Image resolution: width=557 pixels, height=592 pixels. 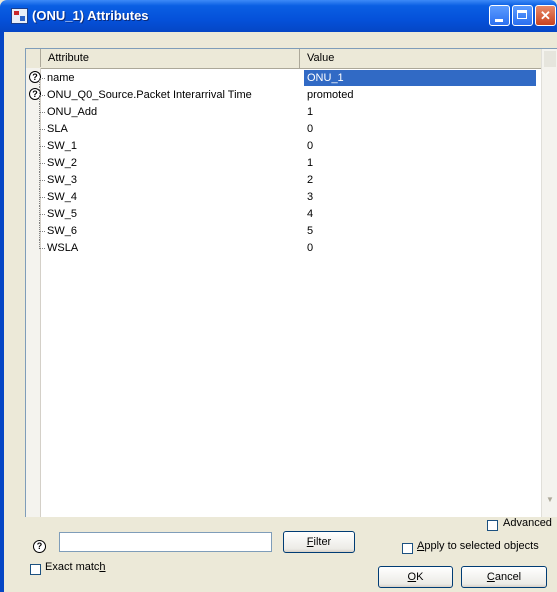 I want to click on attribute-value-selected: ONU_1, so click(x=420, y=78).